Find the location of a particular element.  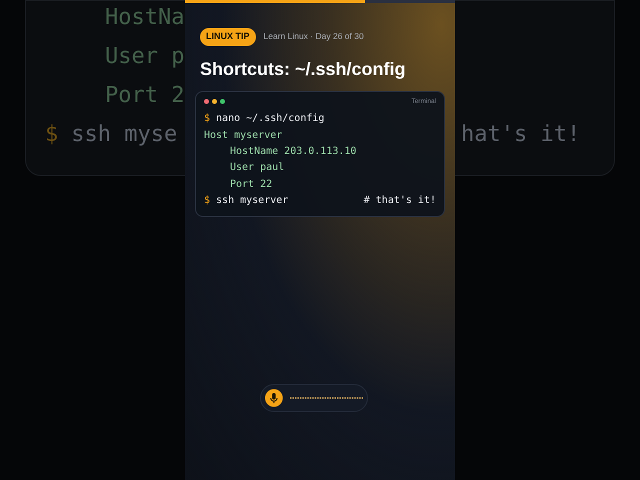

config-line: Host myserver is located at coordinates (243, 135).